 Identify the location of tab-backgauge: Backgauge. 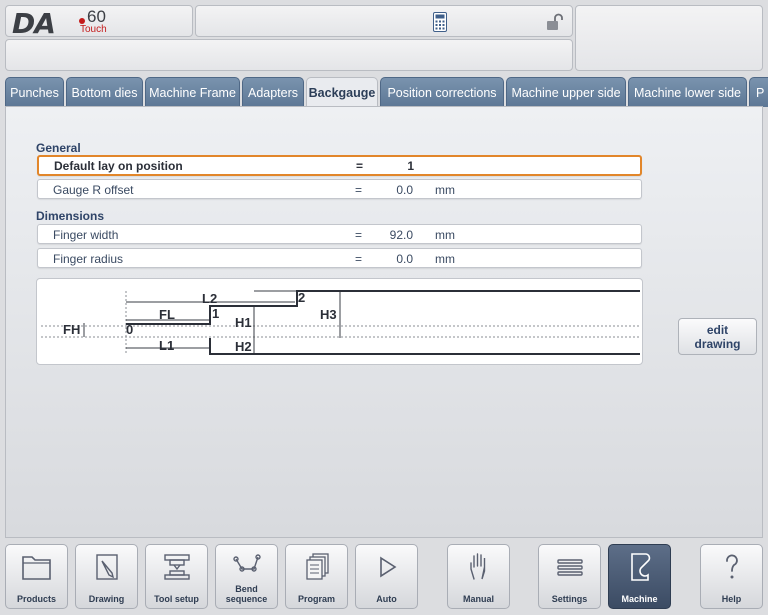
(342, 92).